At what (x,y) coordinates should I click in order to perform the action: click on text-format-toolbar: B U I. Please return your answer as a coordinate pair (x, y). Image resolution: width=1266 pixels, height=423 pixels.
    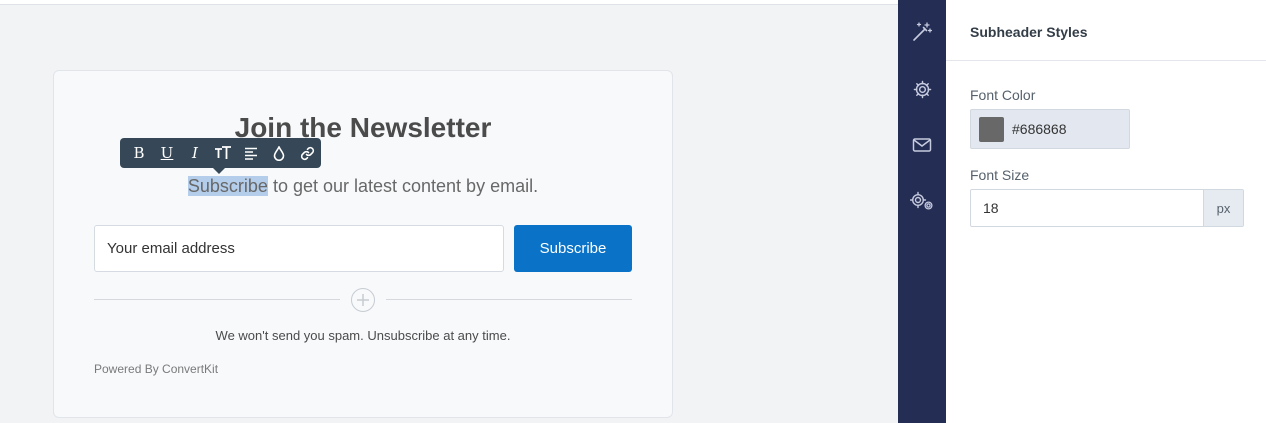
    Looking at the image, I should click on (220, 156).